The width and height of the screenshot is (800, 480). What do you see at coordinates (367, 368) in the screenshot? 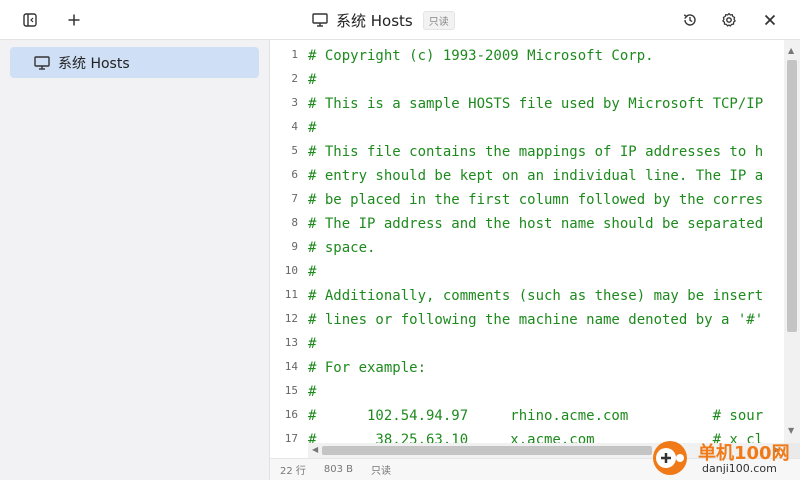
I see `code-line: # For example:` at bounding box center [367, 368].